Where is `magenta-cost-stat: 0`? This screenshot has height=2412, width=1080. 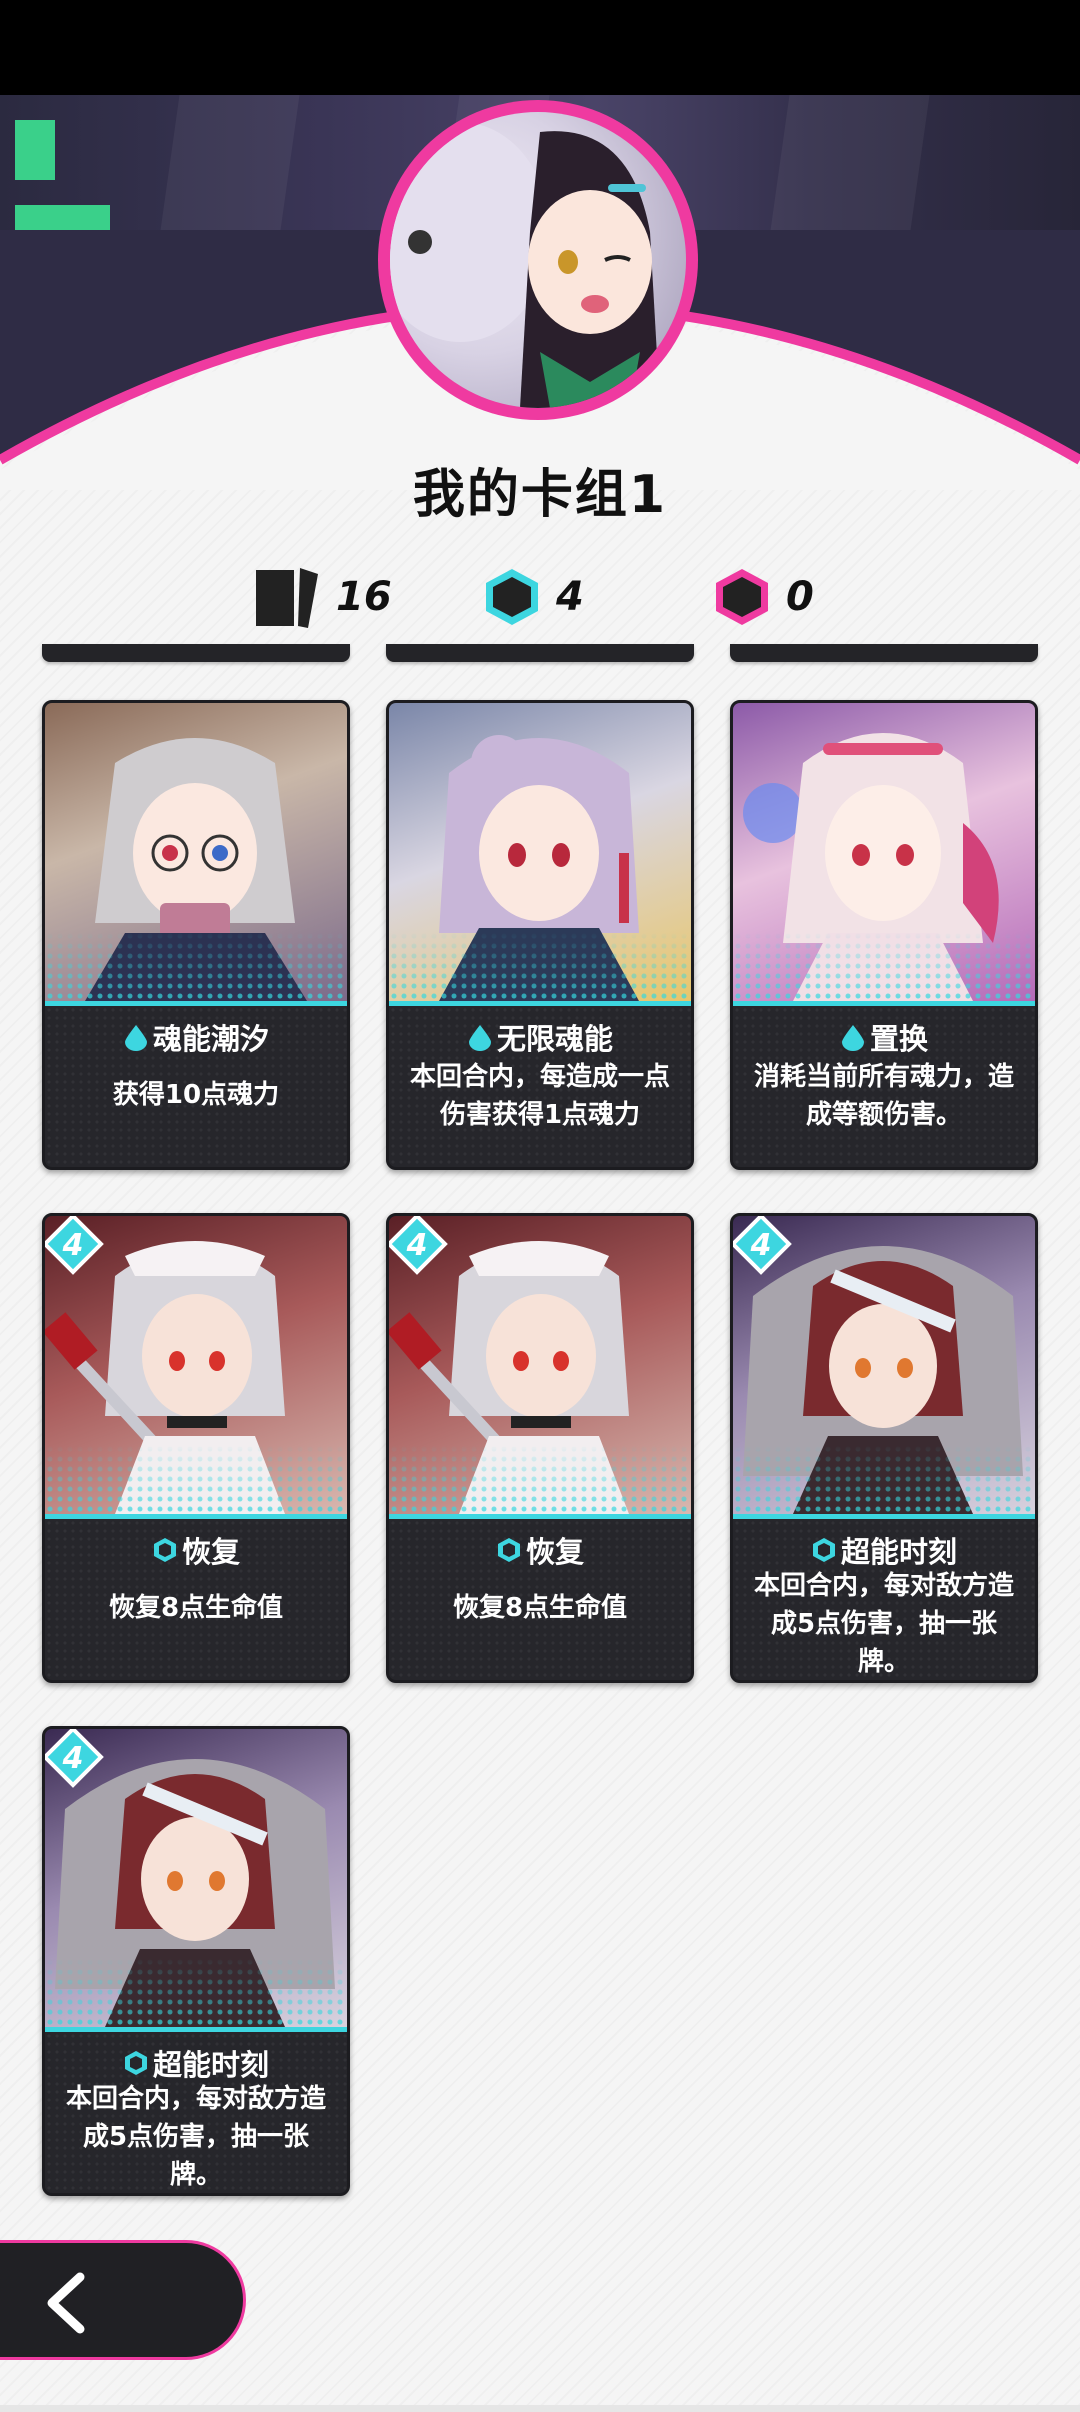 magenta-cost-stat: 0 is located at coordinates (763, 597).